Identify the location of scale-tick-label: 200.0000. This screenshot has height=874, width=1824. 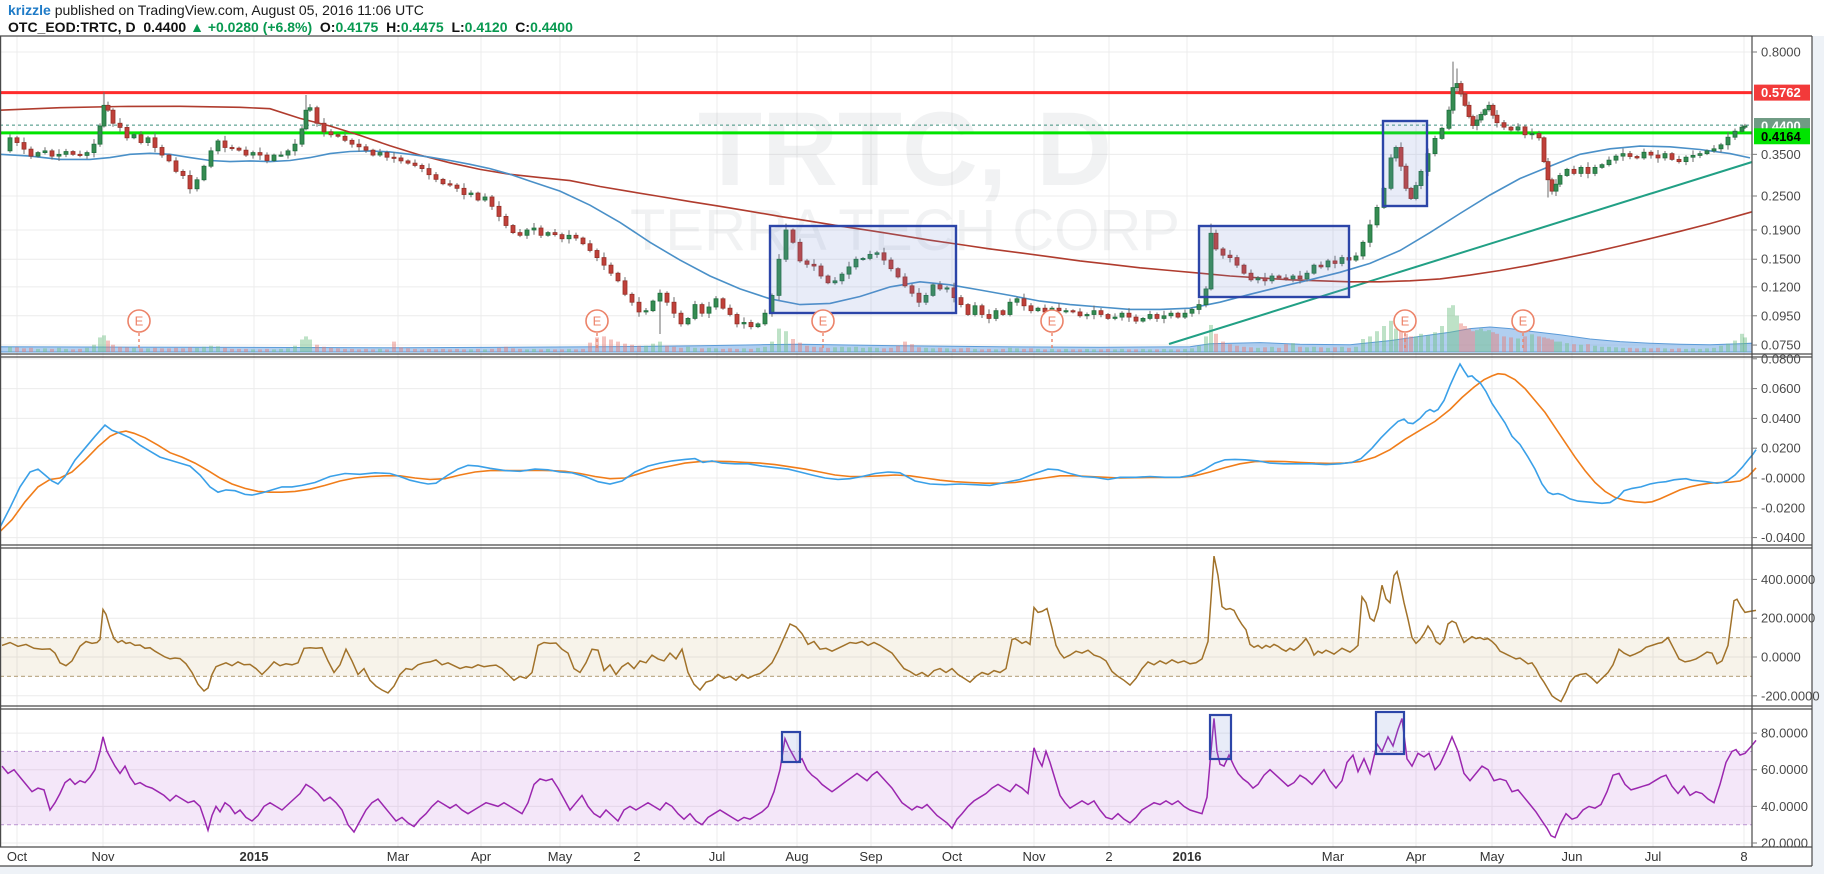
(1788, 618).